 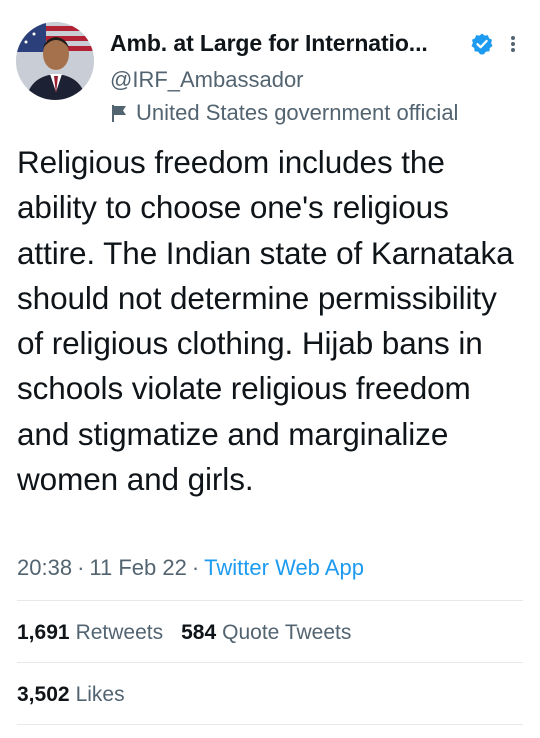 What do you see at coordinates (44, 567) in the screenshot?
I see `tweet-time: 20:38` at bounding box center [44, 567].